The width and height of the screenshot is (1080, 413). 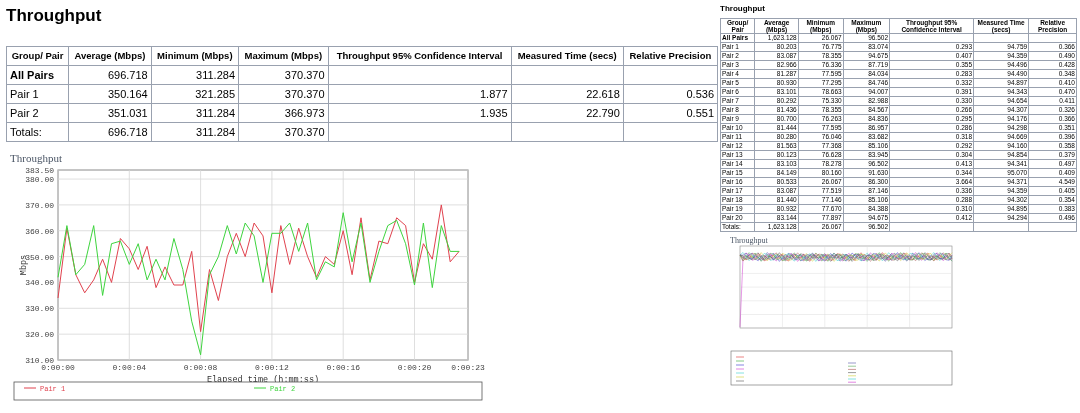 I want to click on axis-tick-label: 330.00, so click(x=39, y=309).